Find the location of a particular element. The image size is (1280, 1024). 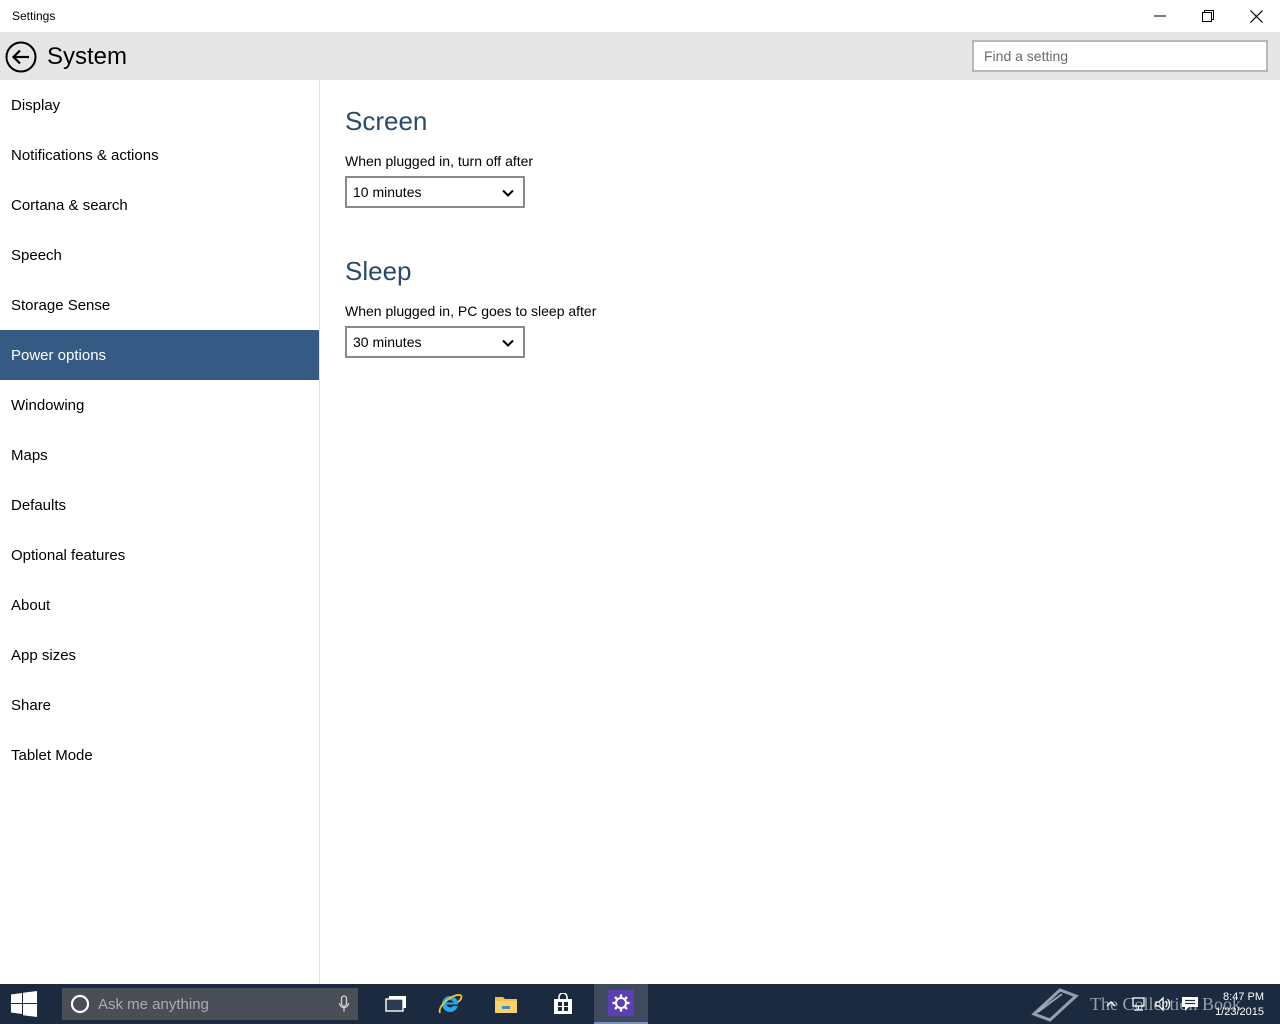

sleep-section-title: Sleep is located at coordinates (378, 271).